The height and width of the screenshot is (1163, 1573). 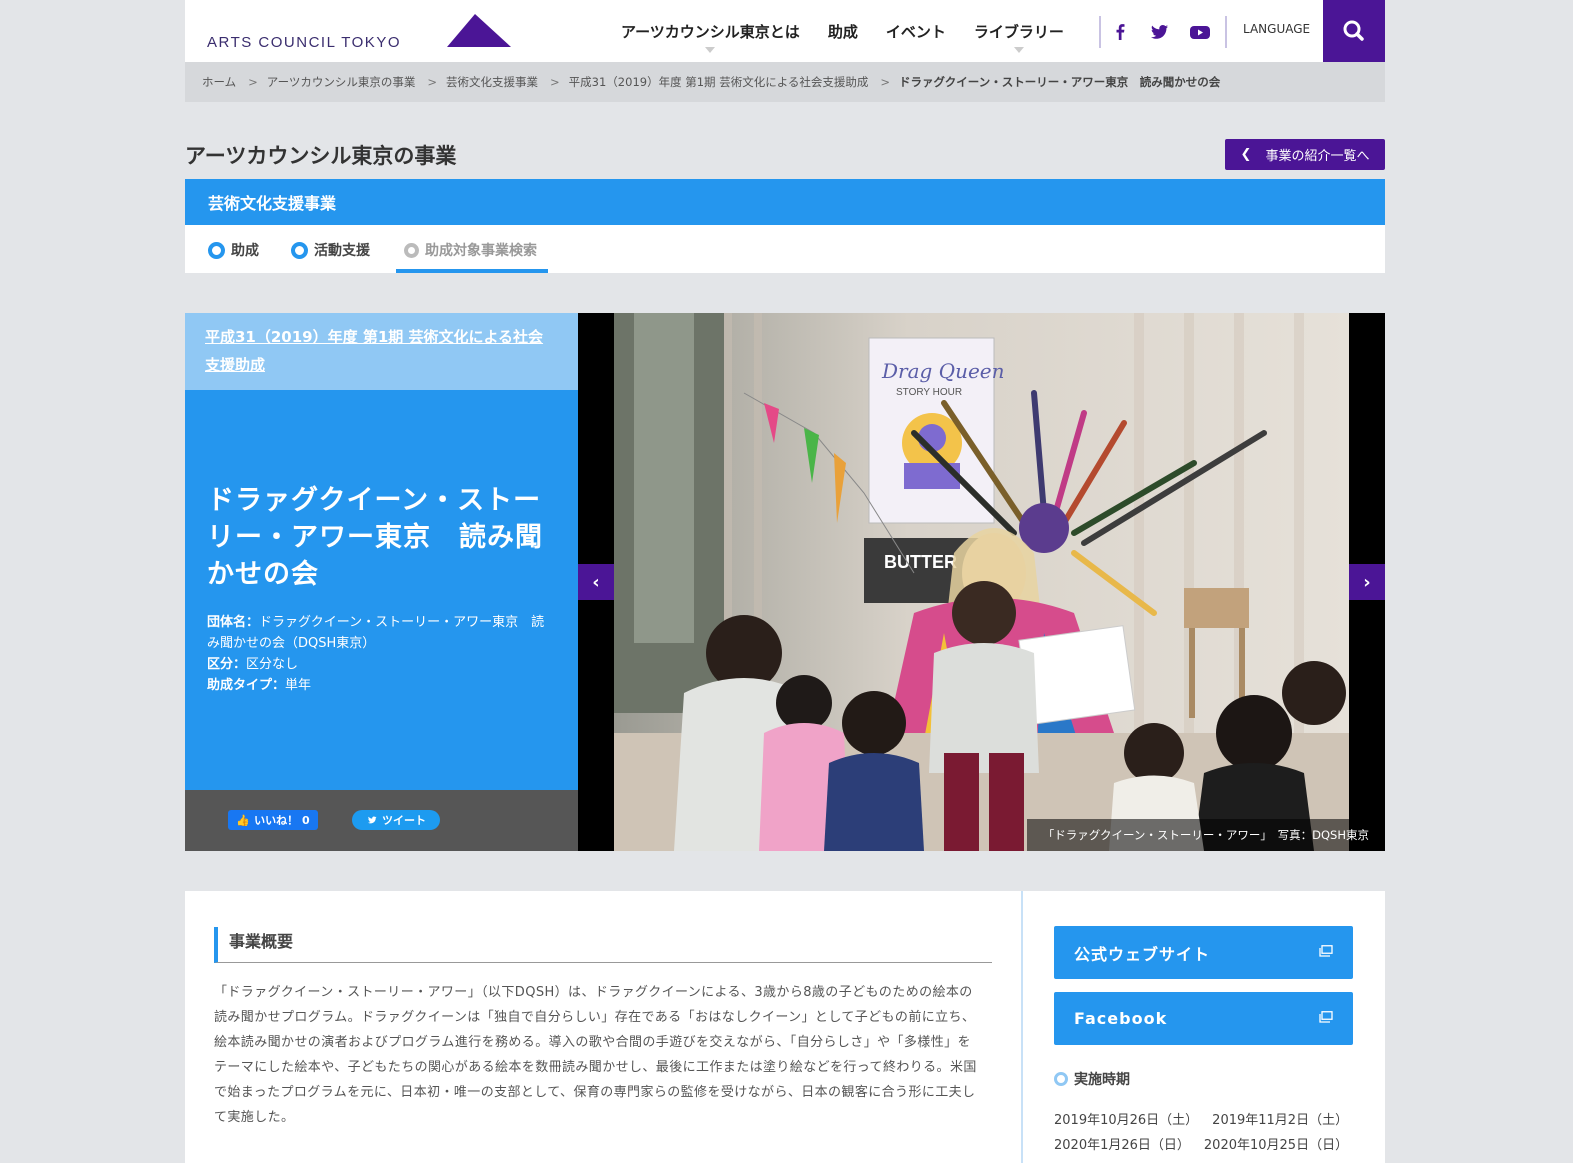 I want to click on back-to-list-button: ❮ 事業の紹介一覧へ, so click(x=1305, y=154).